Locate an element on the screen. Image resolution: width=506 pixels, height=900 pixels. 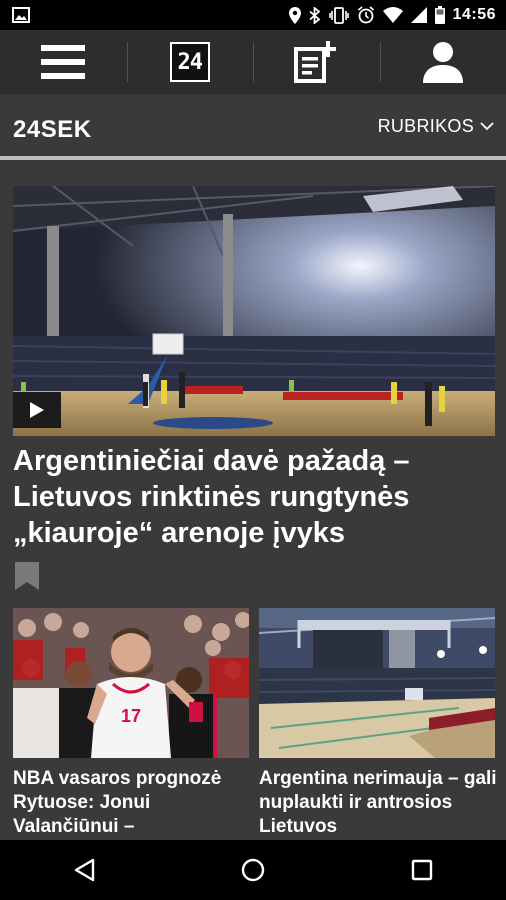
video-play-button is located at coordinates (37, 410).